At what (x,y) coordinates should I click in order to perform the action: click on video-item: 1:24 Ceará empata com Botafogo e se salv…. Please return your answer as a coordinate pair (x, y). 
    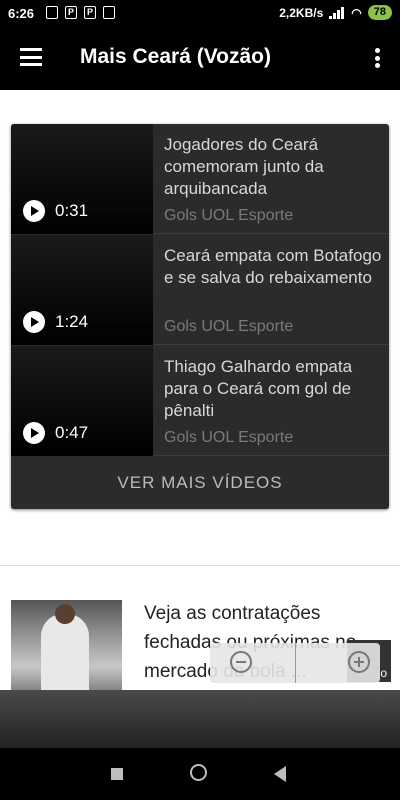
    Looking at the image, I should click on (200, 290).